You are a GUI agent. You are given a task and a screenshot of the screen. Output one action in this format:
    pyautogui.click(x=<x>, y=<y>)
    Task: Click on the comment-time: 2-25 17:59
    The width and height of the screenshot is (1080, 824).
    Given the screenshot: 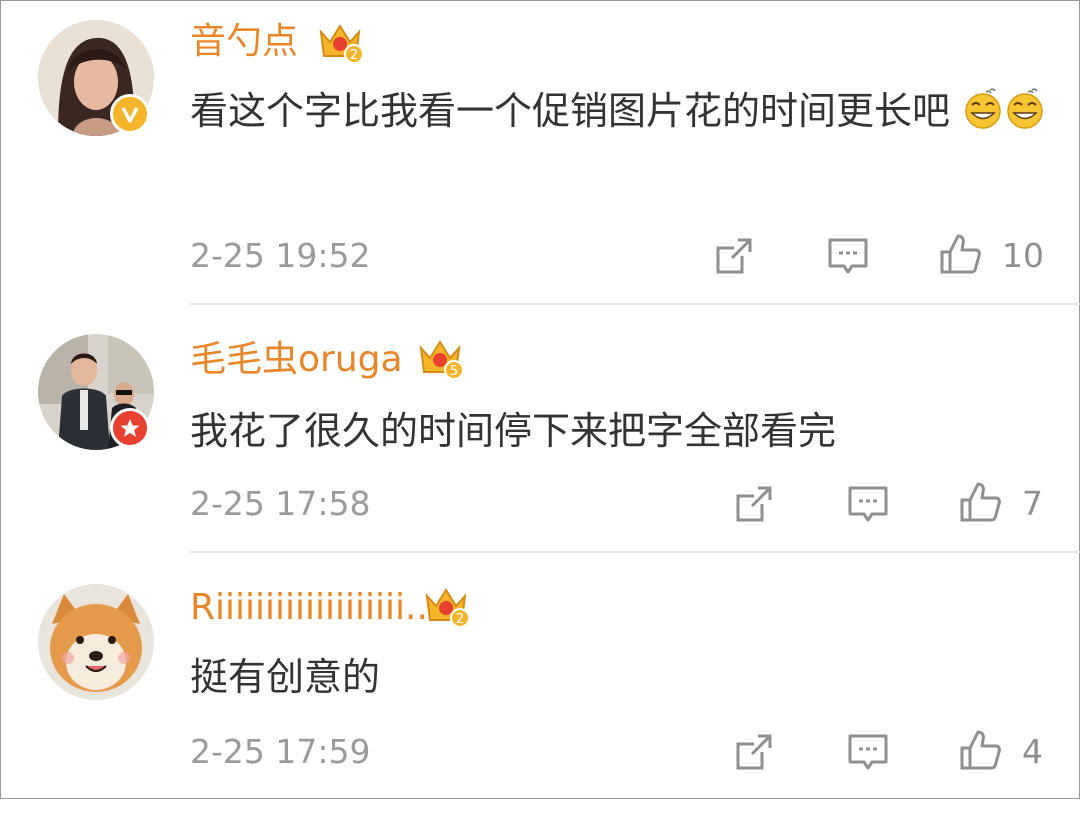 What is the action you would take?
    pyautogui.click(x=280, y=751)
    